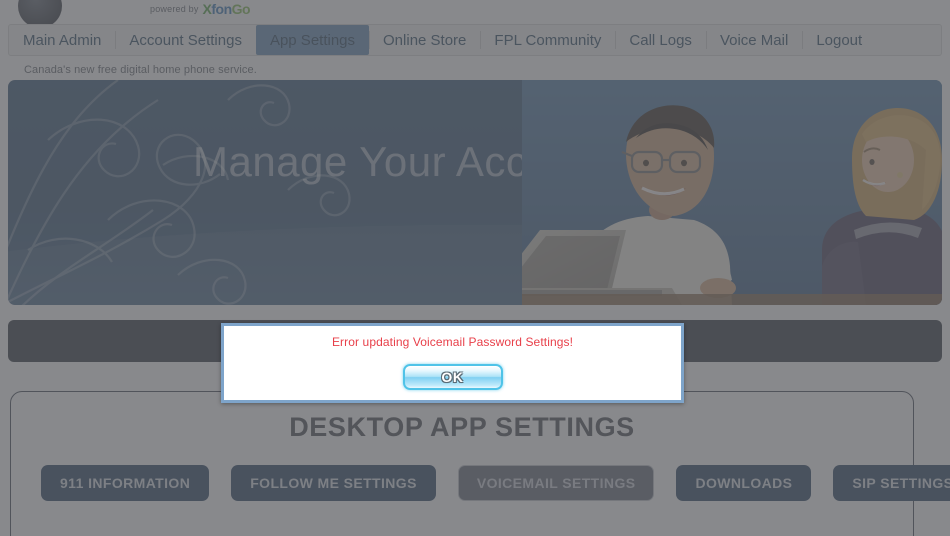 The image size is (950, 536). What do you see at coordinates (891, 483) in the screenshot?
I see `tab-sip-settings: SIP SETTINGS` at bounding box center [891, 483].